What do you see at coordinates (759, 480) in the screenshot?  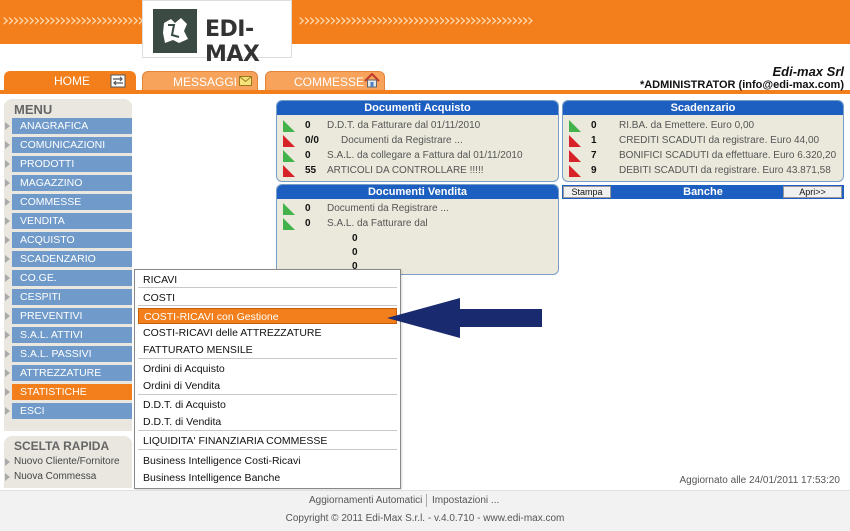 I see `last-updated: Aggiornato alle 24/01/2011 17:53:20` at bounding box center [759, 480].